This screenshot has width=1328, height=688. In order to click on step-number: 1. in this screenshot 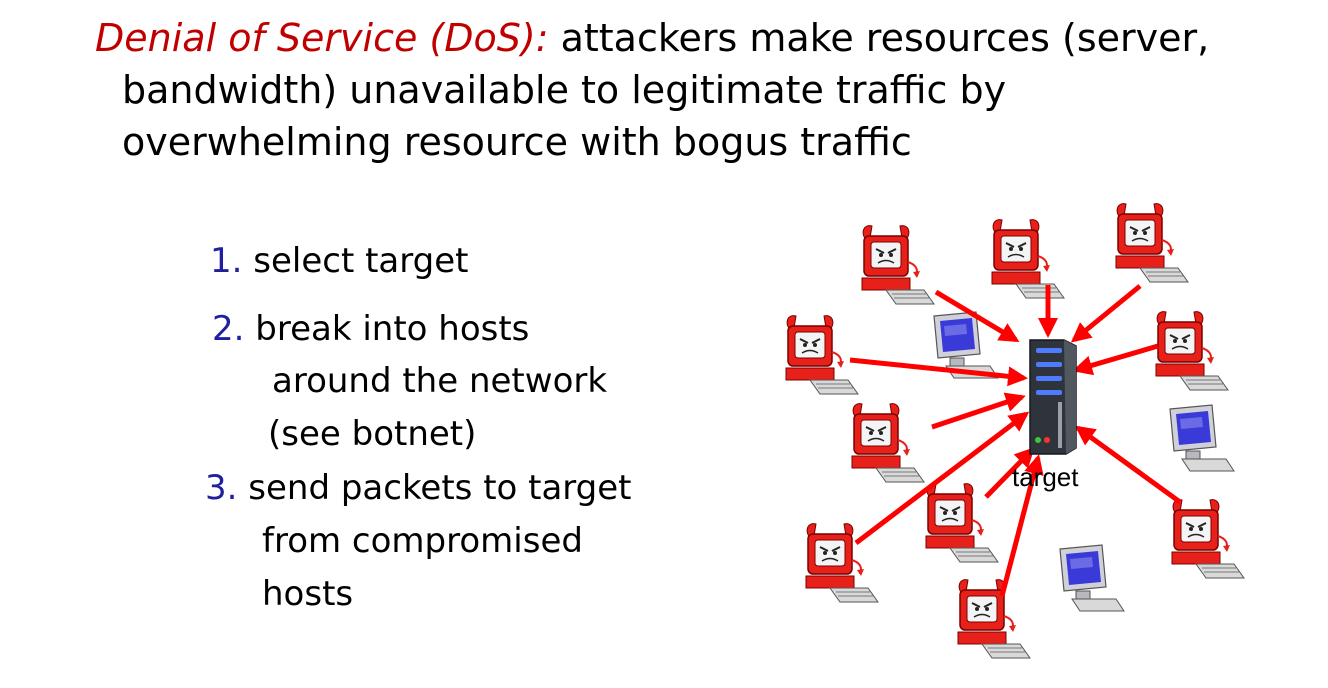, I will do `click(226, 261)`.